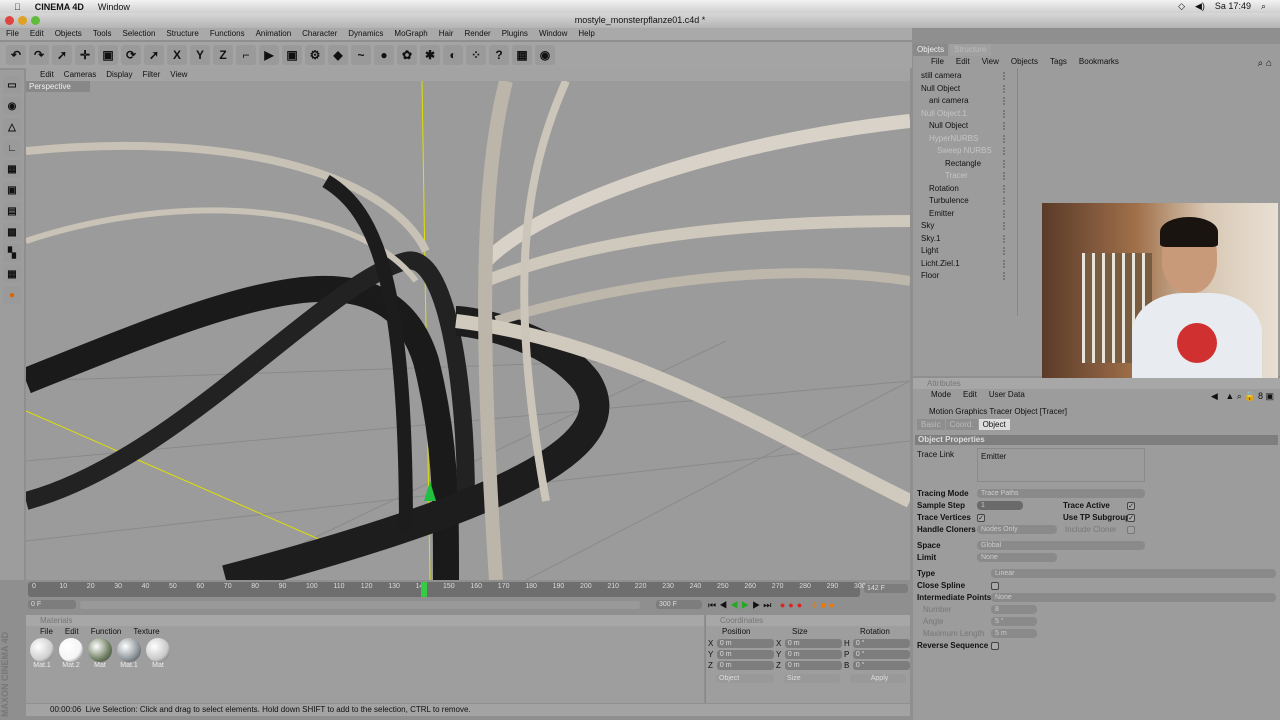 The height and width of the screenshot is (720, 1280). Describe the element at coordinates (319, 34) in the screenshot. I see `menu-character: Character` at that location.